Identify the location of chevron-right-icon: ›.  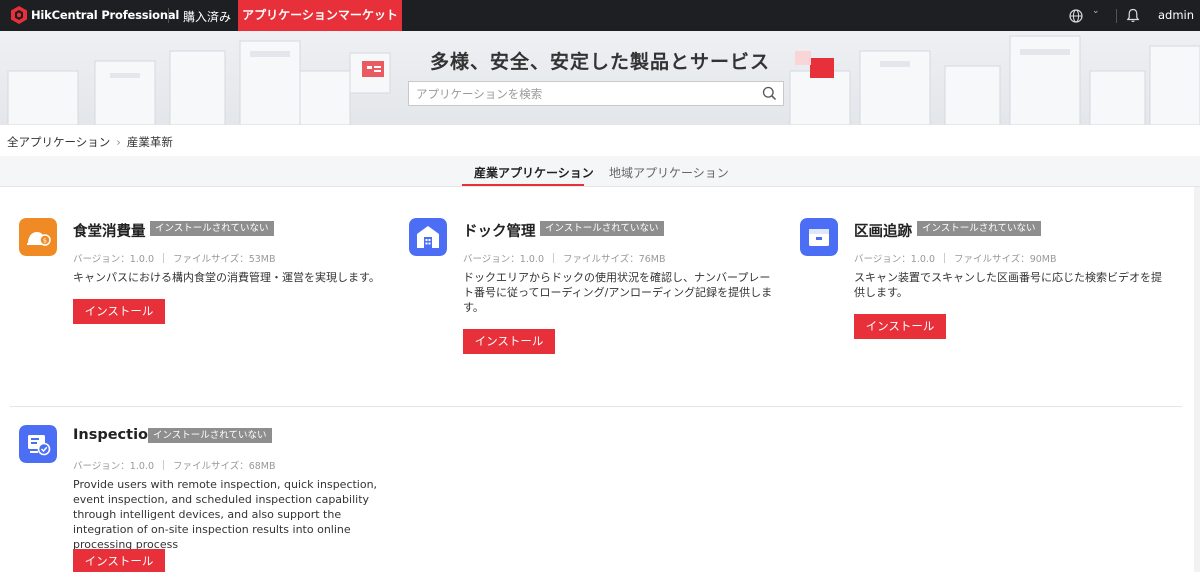
(118, 142).